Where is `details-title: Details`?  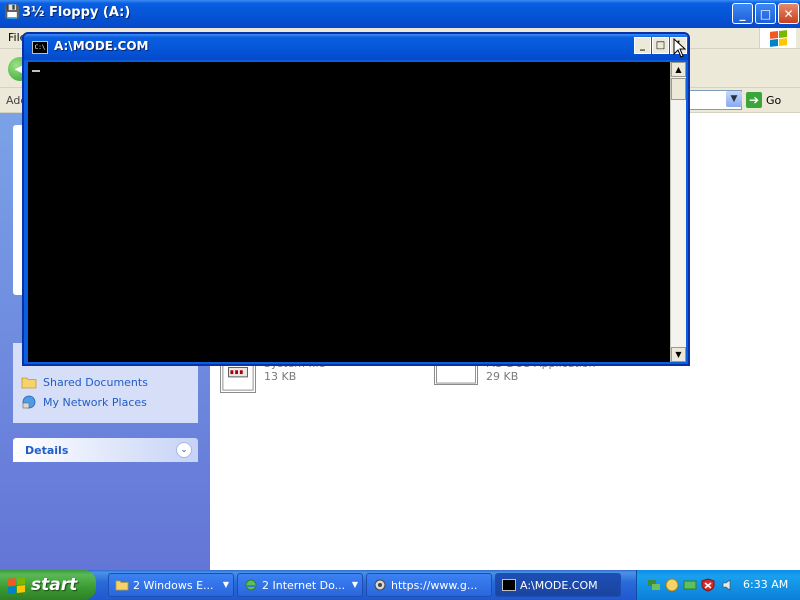
details-title: Details is located at coordinates (47, 450).